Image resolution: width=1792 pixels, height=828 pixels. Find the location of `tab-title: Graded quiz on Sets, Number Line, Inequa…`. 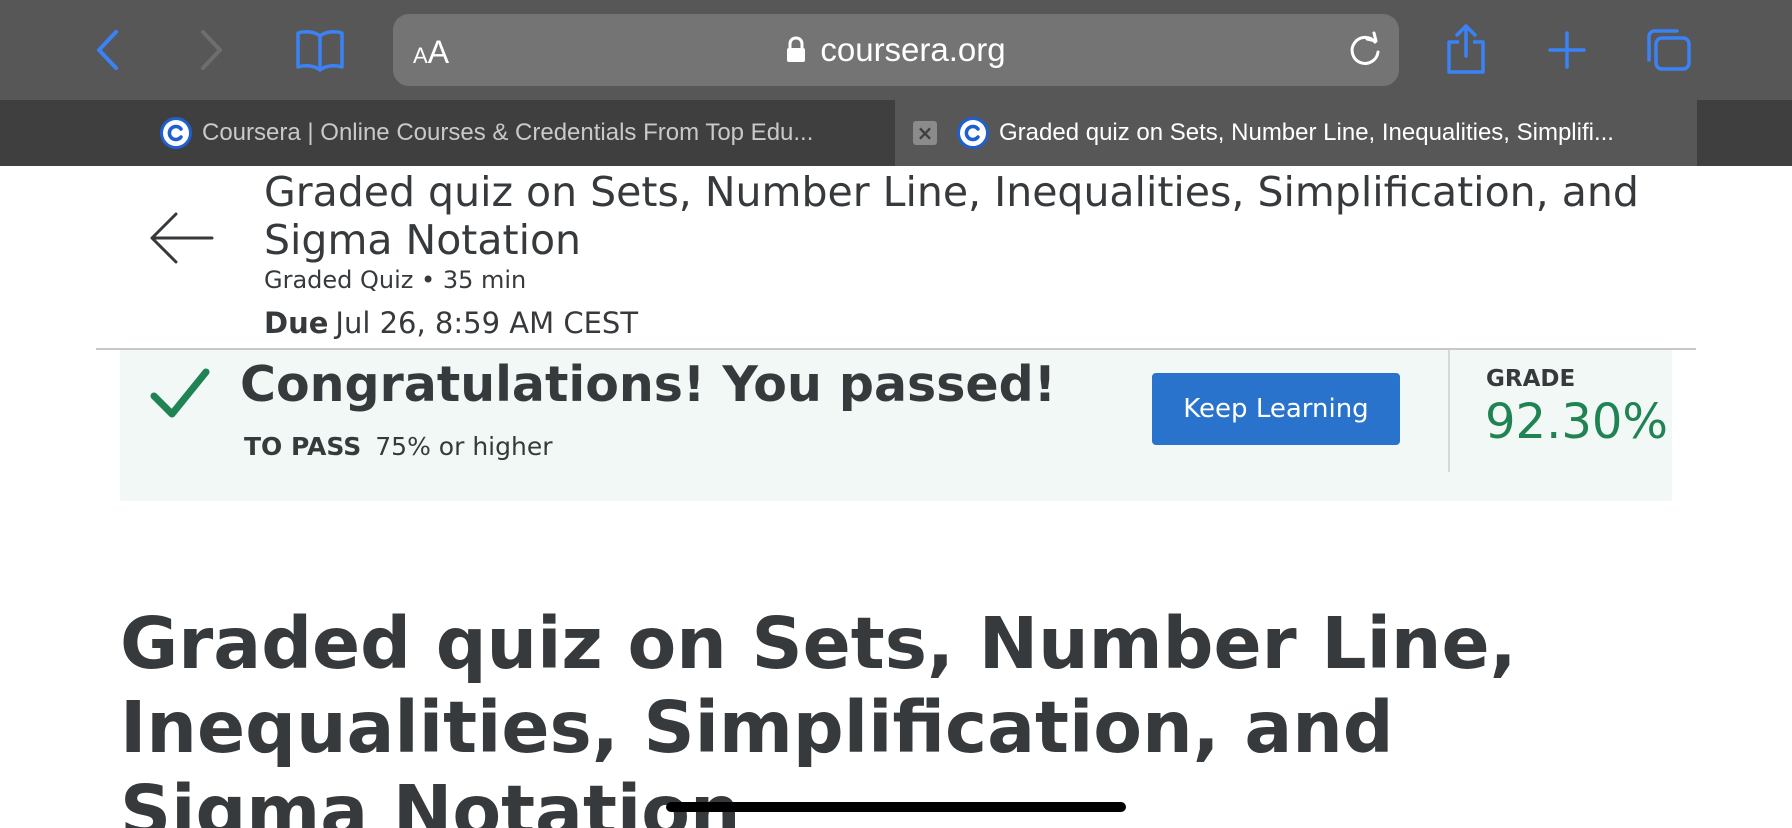

tab-title: Graded quiz on Sets, Number Line, Inequa… is located at coordinates (1306, 132).